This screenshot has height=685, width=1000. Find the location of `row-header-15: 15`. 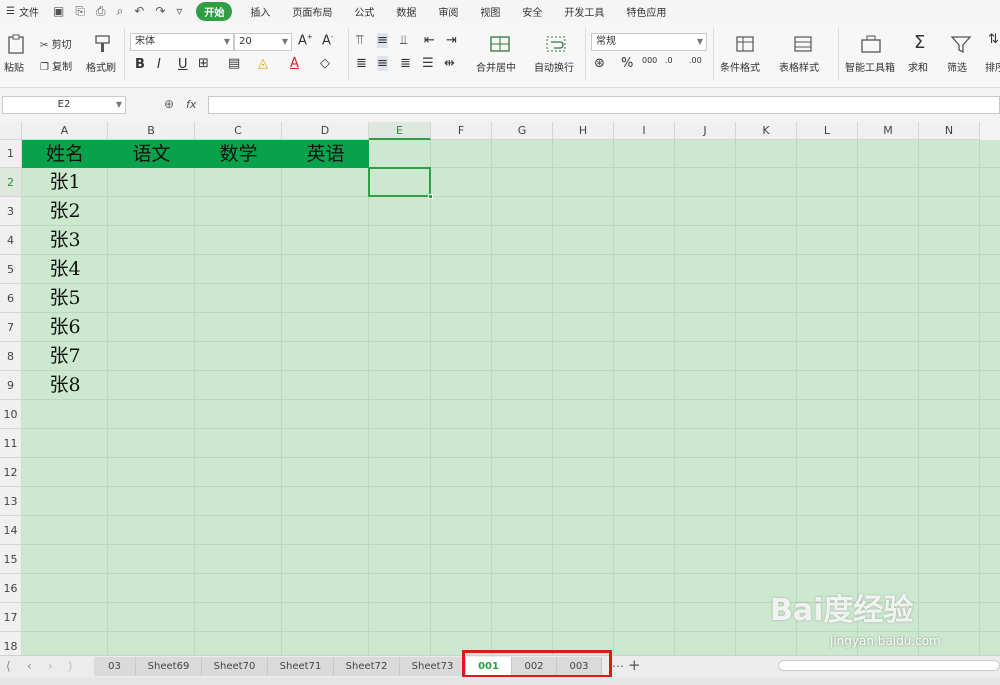

row-header-15: 15 is located at coordinates (11, 559).